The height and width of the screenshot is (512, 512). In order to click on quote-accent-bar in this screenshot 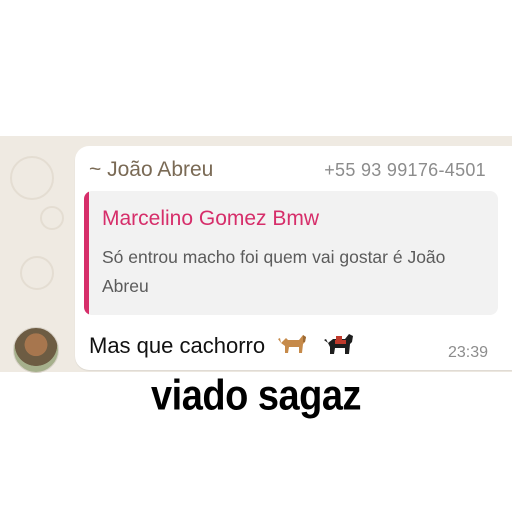, I will do `click(86, 253)`.